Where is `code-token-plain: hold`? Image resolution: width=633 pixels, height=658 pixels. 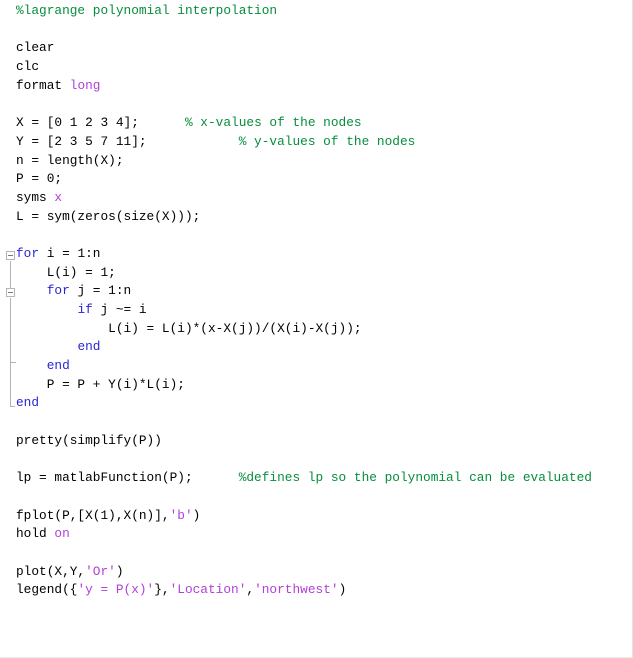
code-token-plain: hold is located at coordinates (35, 534).